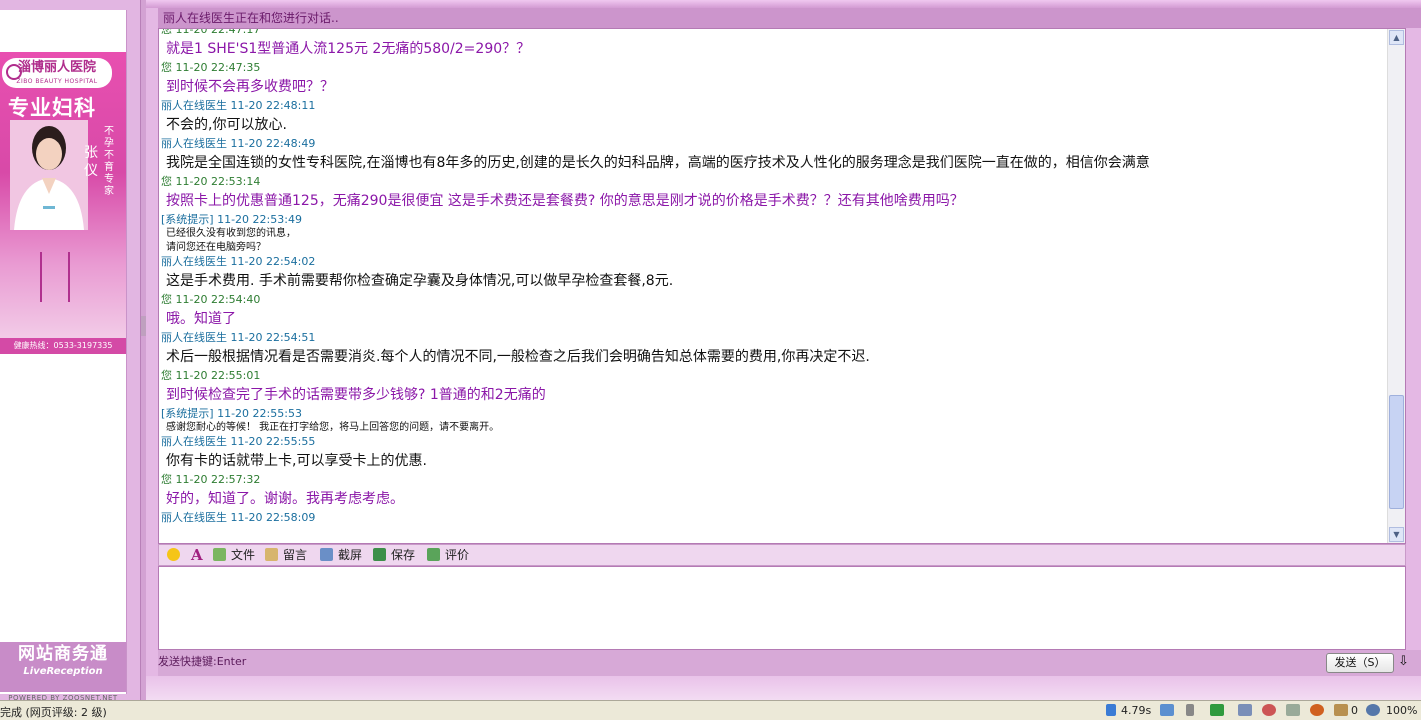 The height and width of the screenshot is (720, 1421). I want to click on font-icon: A, so click(197, 555).